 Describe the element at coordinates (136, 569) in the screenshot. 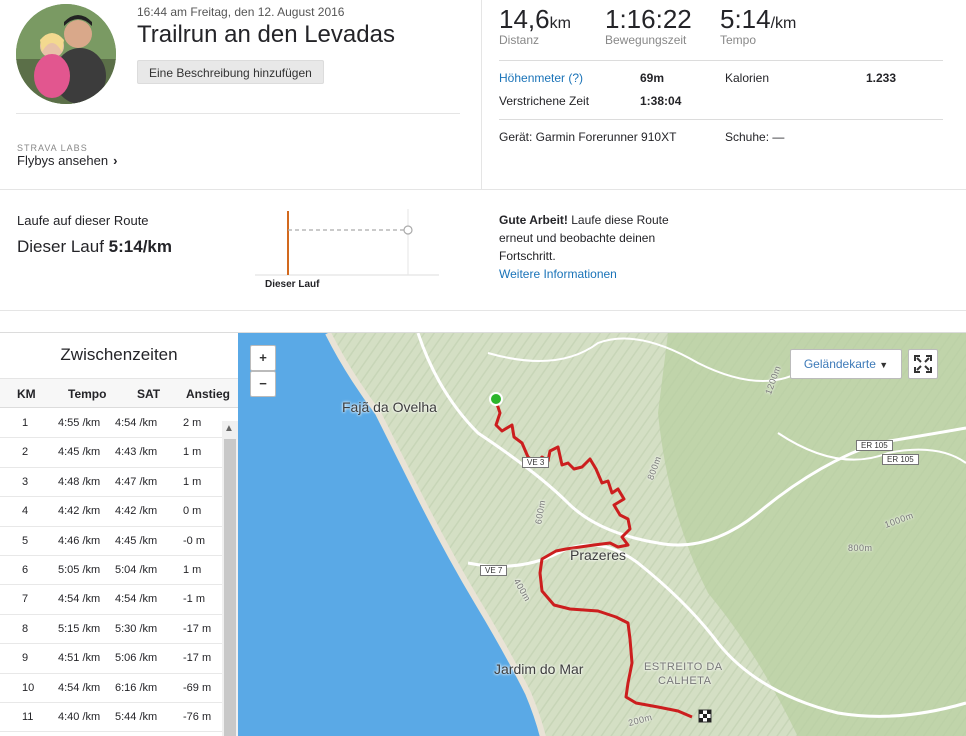

I see `split-sat: 5:04 /km` at that location.